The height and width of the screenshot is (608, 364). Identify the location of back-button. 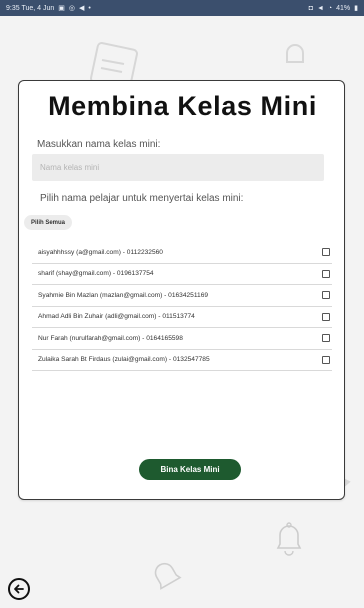
(19, 589).